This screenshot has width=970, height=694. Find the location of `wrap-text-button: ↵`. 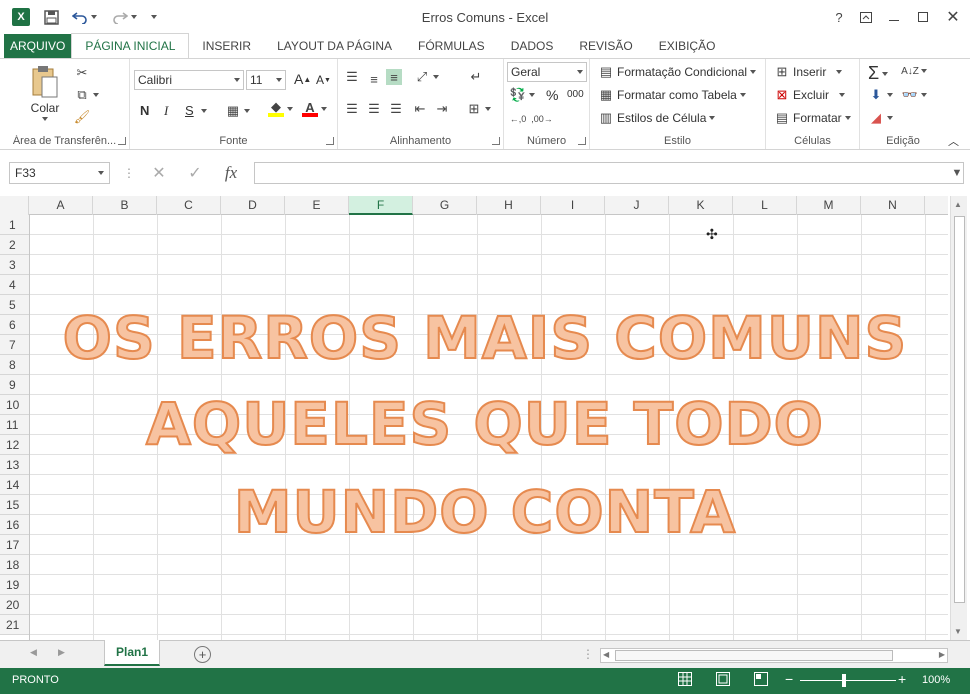

wrap-text-button: ↵ is located at coordinates (476, 77).